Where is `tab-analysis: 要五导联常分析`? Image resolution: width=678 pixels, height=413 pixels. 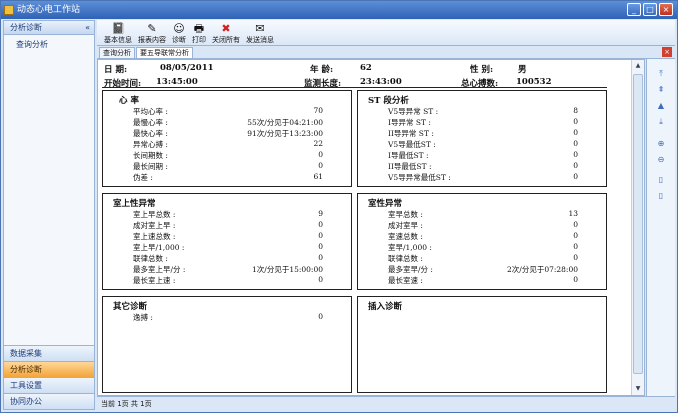 tab-analysis: 要五导联常分析 is located at coordinates (164, 52).